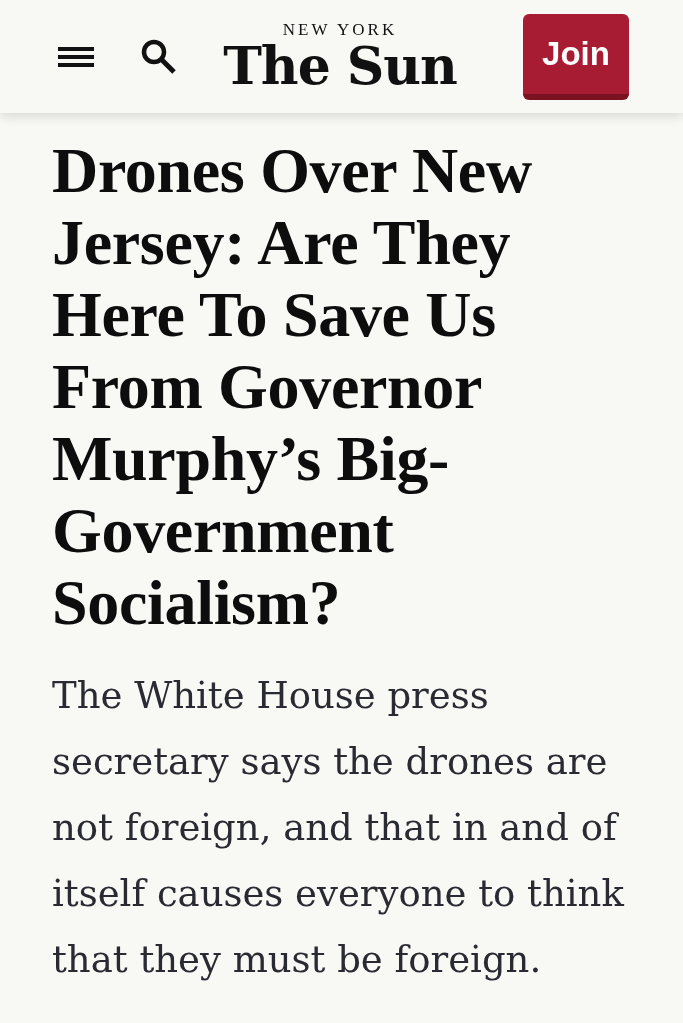 This screenshot has height=1023, width=683. Describe the element at coordinates (340, 66) in the screenshot. I see `logo-wordmark: The Sun` at that location.